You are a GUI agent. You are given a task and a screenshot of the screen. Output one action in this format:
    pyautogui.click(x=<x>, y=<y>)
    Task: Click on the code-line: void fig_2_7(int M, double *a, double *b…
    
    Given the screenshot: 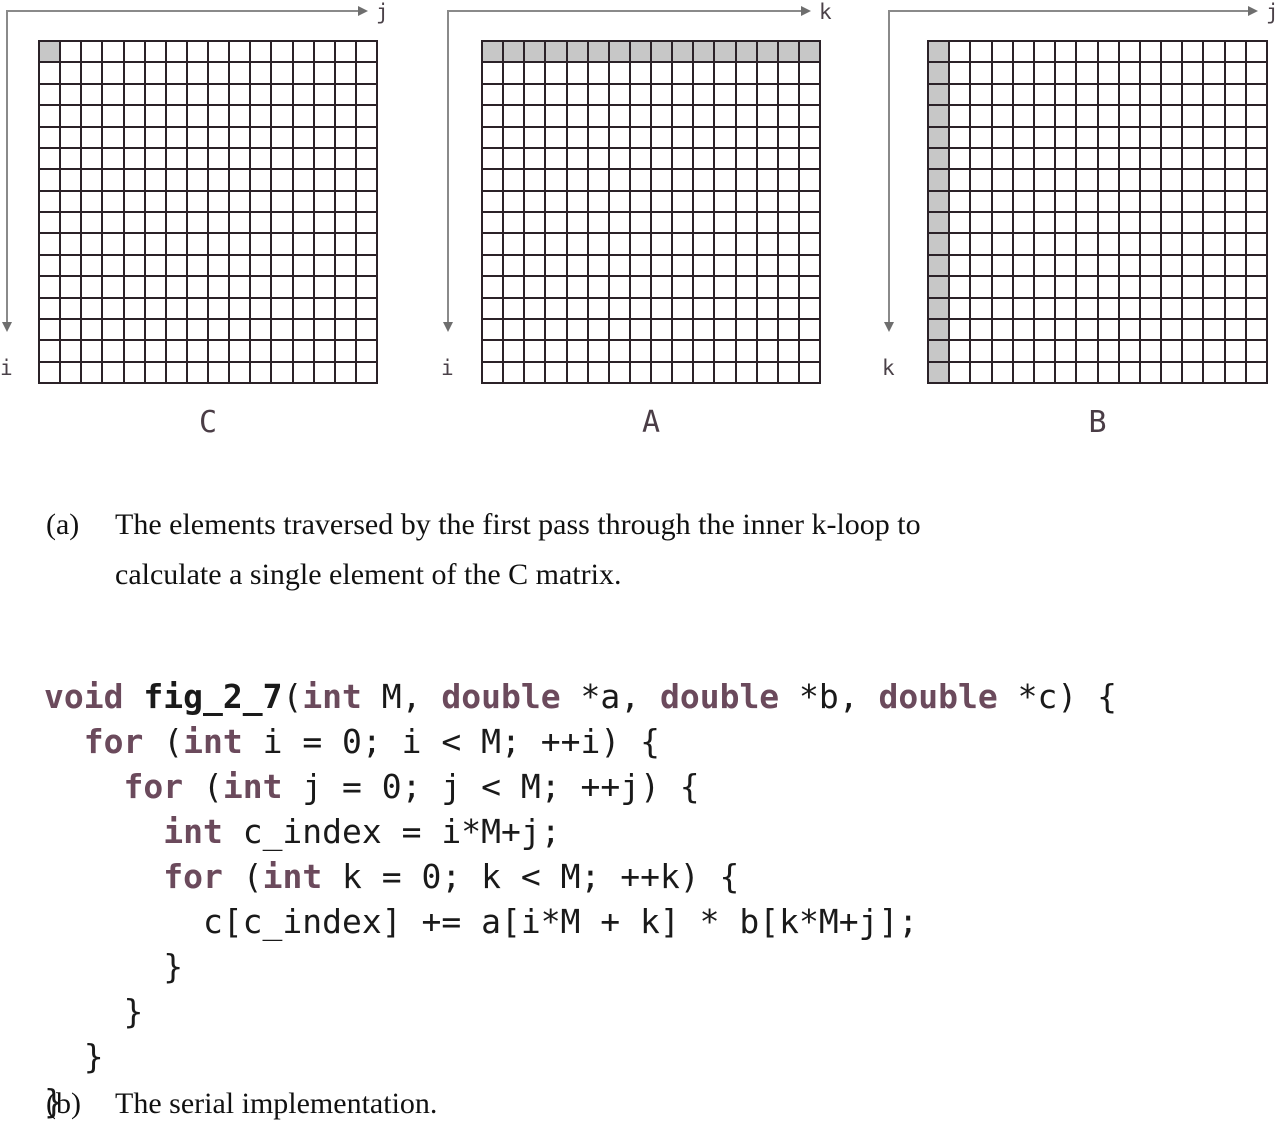 What is the action you would take?
    pyautogui.click(x=580, y=696)
    